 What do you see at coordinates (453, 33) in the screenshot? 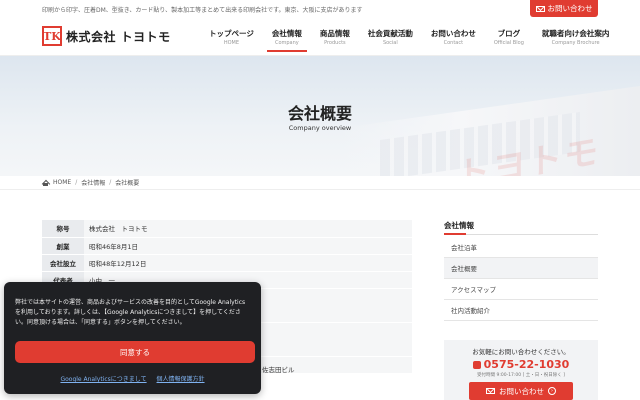
I see `nav-label: お問い合わせ` at bounding box center [453, 33].